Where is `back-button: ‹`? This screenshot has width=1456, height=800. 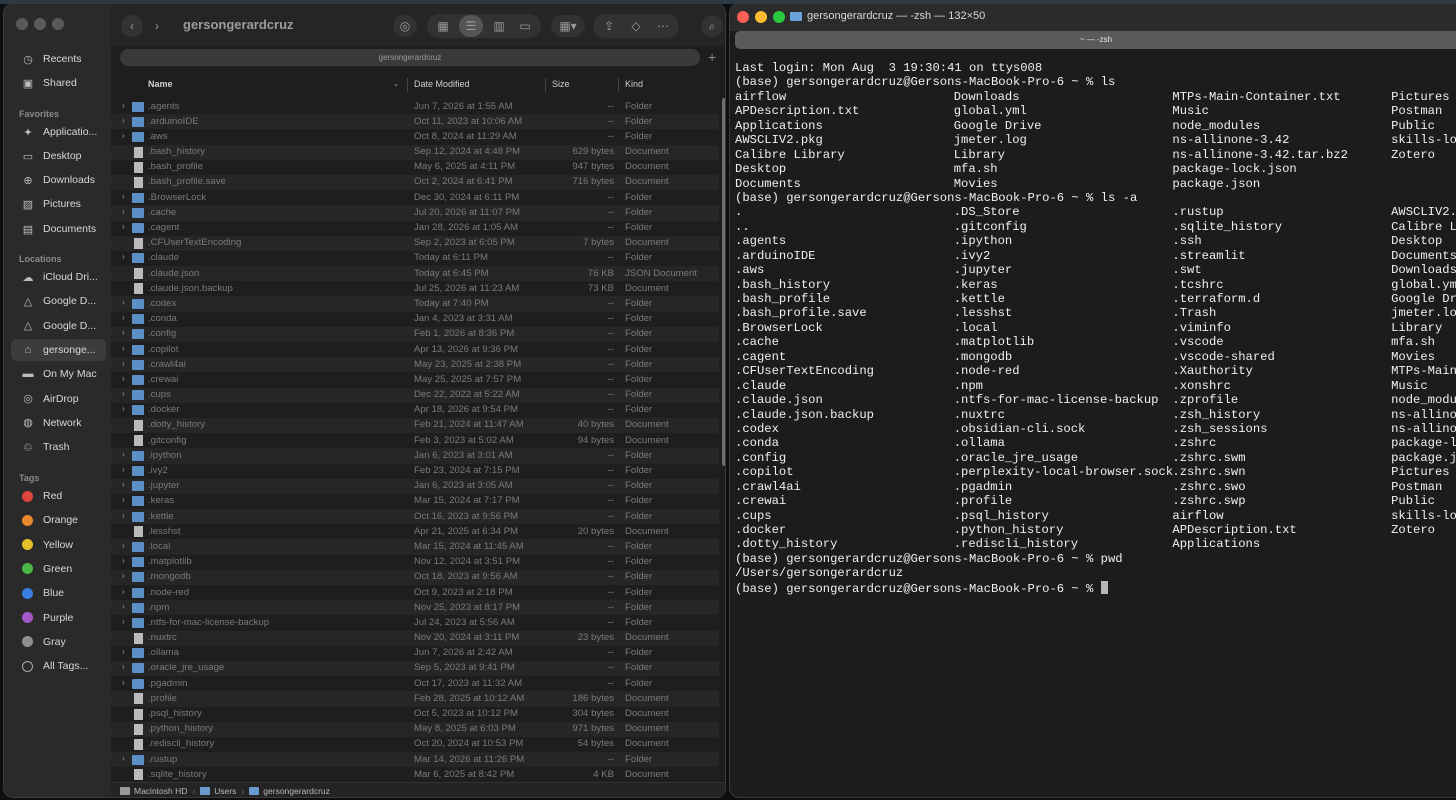 back-button: ‹ is located at coordinates (132, 26).